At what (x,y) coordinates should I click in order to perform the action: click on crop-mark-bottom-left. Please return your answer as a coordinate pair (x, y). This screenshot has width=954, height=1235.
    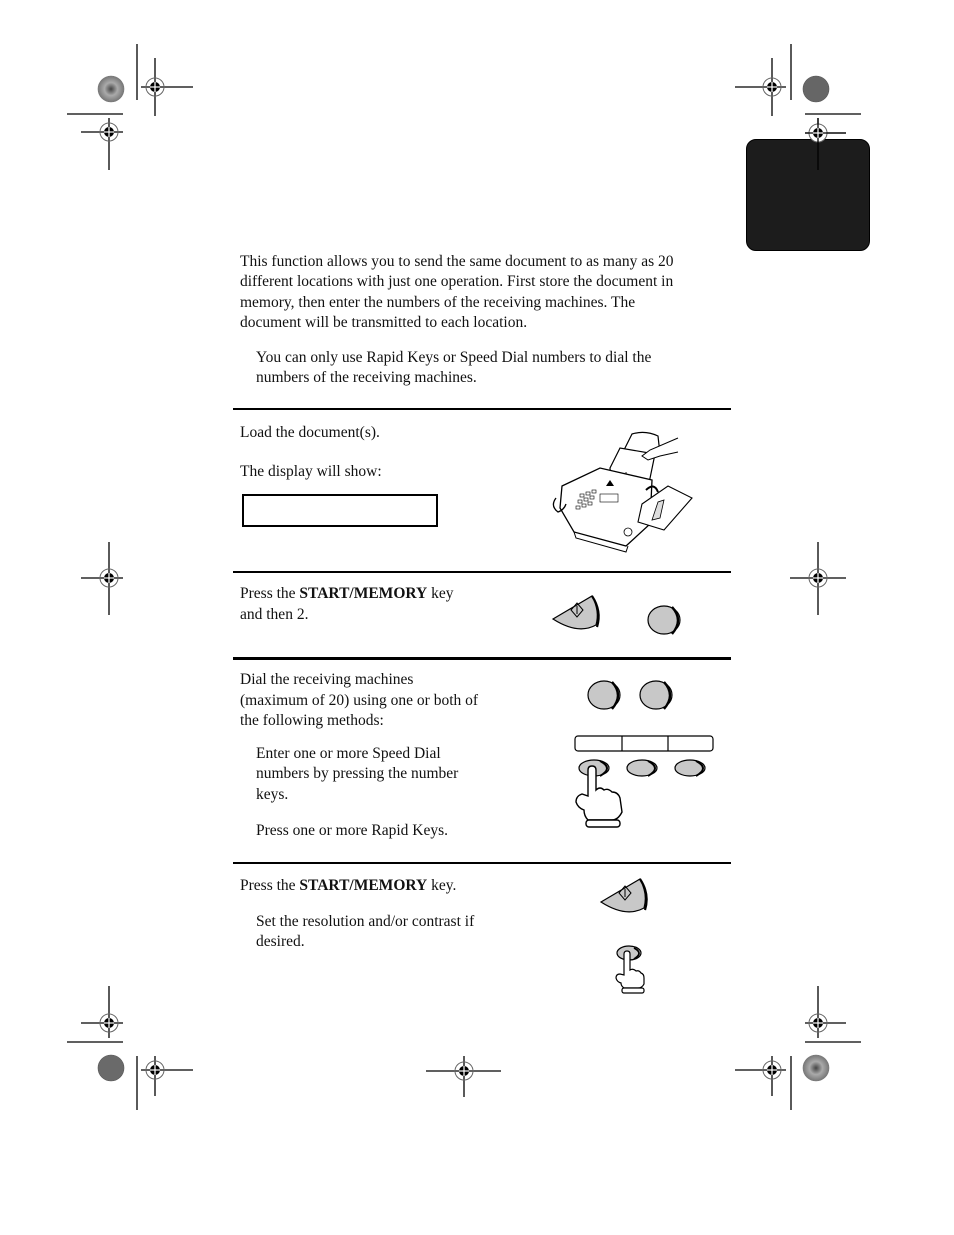
    Looking at the image, I should click on (130, 1048).